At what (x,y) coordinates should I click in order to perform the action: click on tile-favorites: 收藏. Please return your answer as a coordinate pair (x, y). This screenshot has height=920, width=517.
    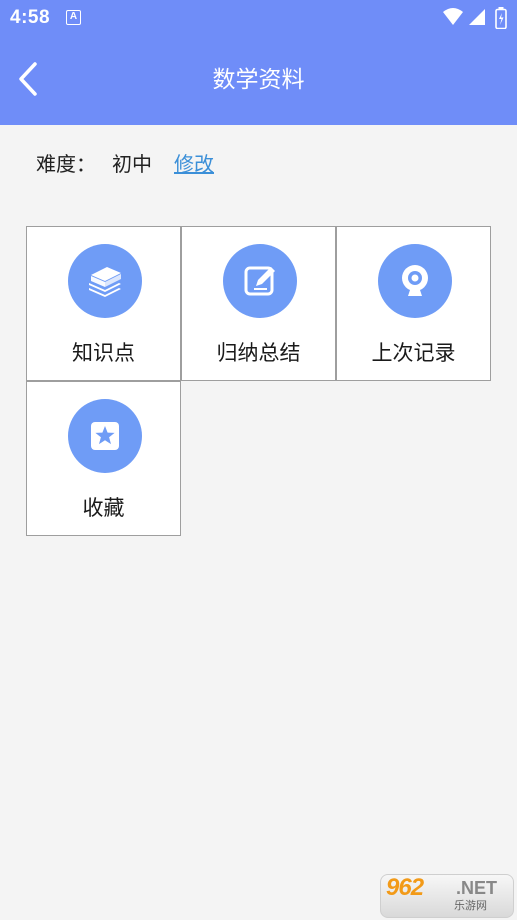
    Looking at the image, I should click on (103, 458).